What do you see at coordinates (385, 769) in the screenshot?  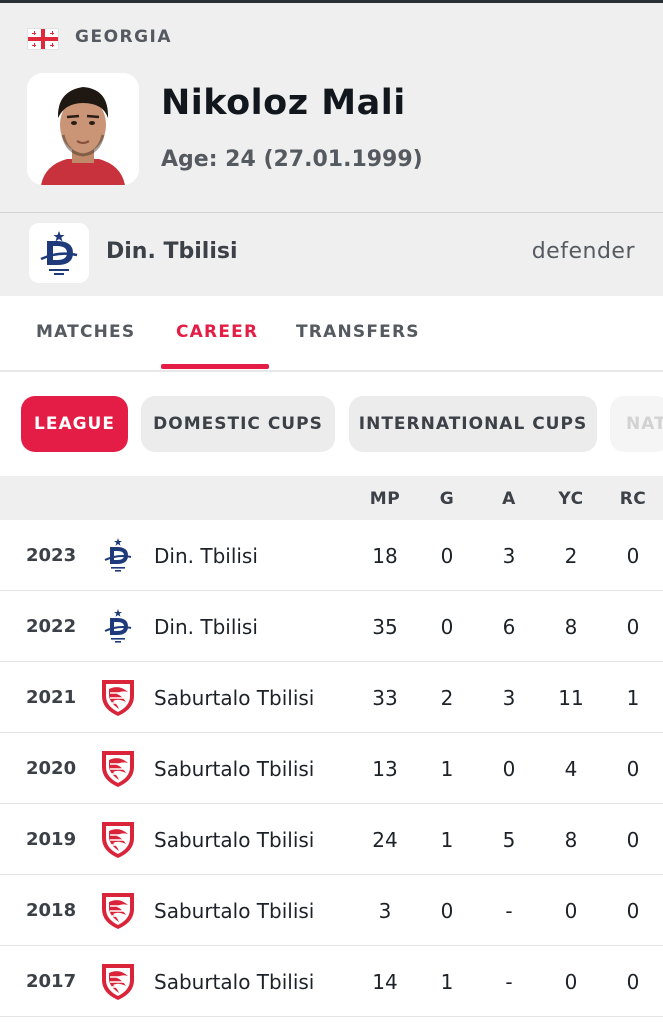 I see `cell-mp: 13` at bounding box center [385, 769].